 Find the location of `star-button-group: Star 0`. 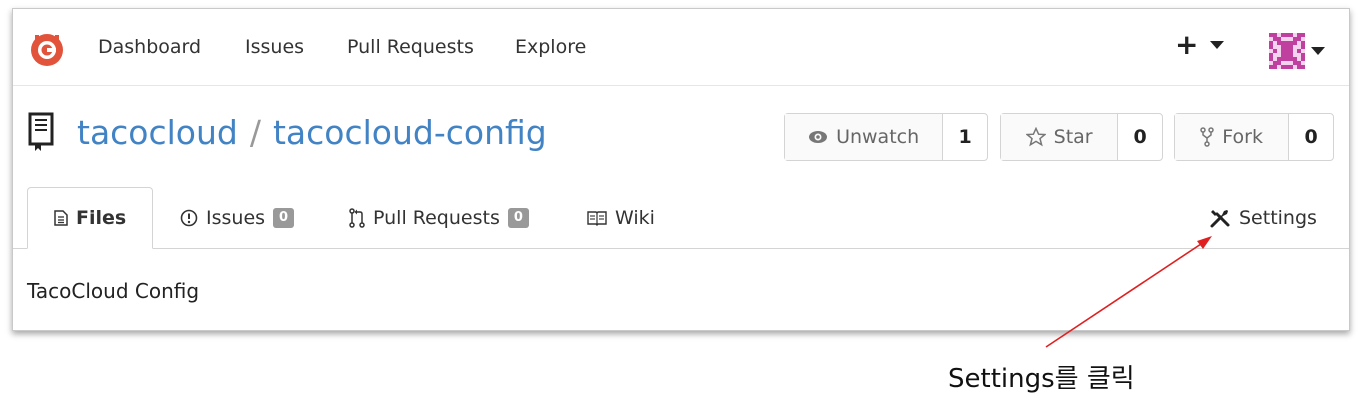

star-button-group: Star 0 is located at coordinates (1081, 137).